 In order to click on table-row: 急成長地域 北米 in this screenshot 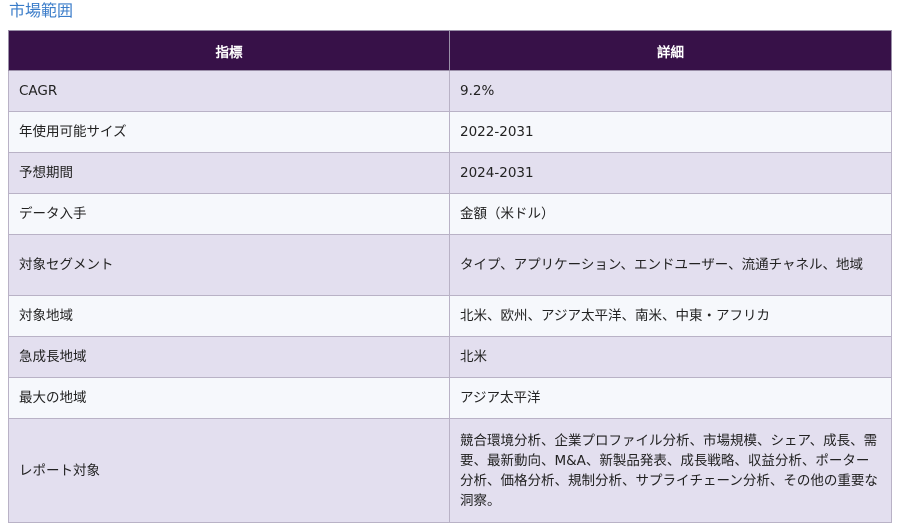, I will do `click(450, 357)`.